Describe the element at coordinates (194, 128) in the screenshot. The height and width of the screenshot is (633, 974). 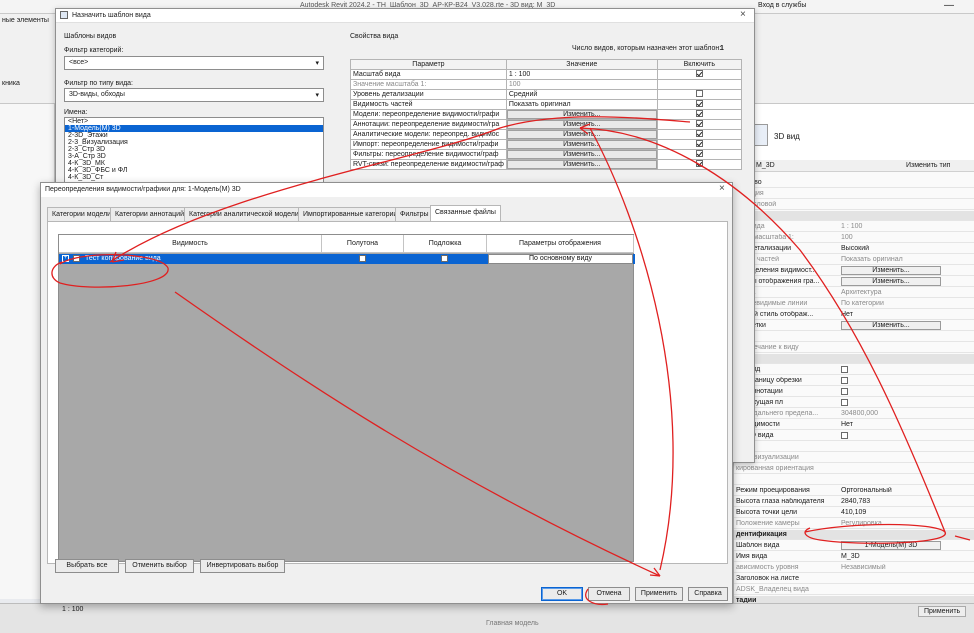
I see `list-item: 1-Модель(М) 3D` at that location.